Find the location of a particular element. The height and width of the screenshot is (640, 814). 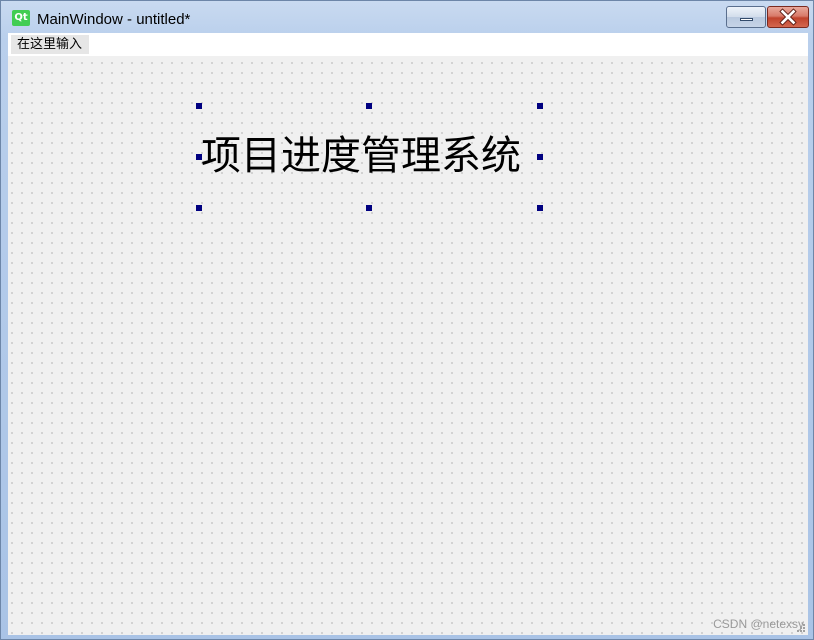

resize-handle-top-left is located at coordinates (199, 106).